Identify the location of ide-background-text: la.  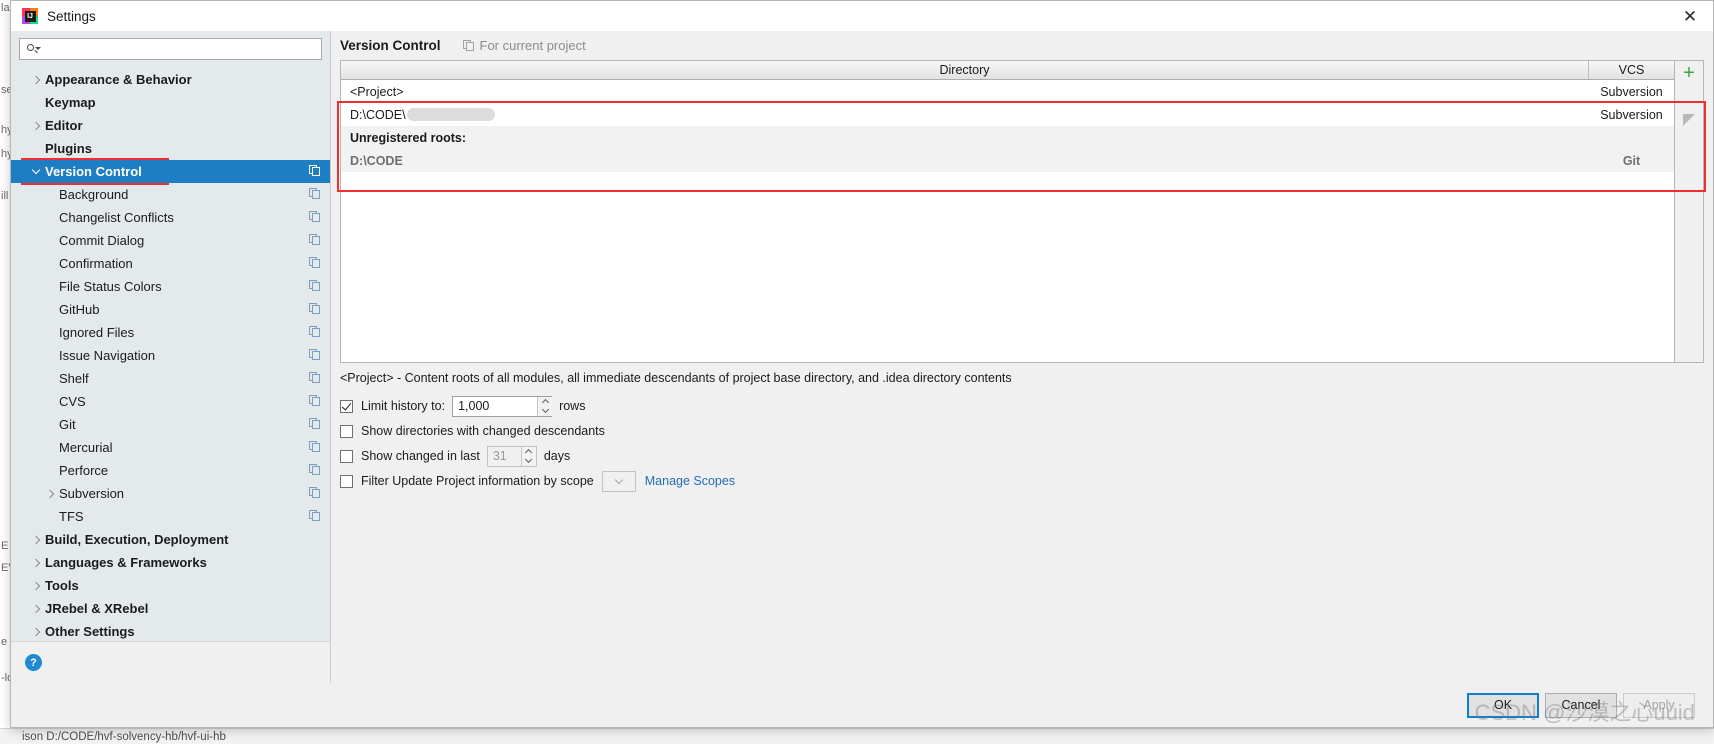
(5, 8).